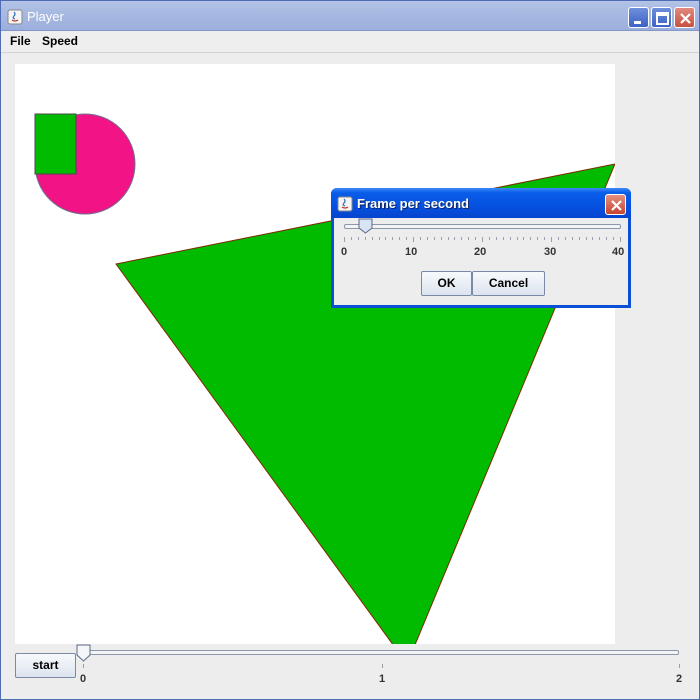 The width and height of the screenshot is (700, 700). Describe the element at coordinates (637, 22) in the screenshot. I see `minimize-icon` at that location.